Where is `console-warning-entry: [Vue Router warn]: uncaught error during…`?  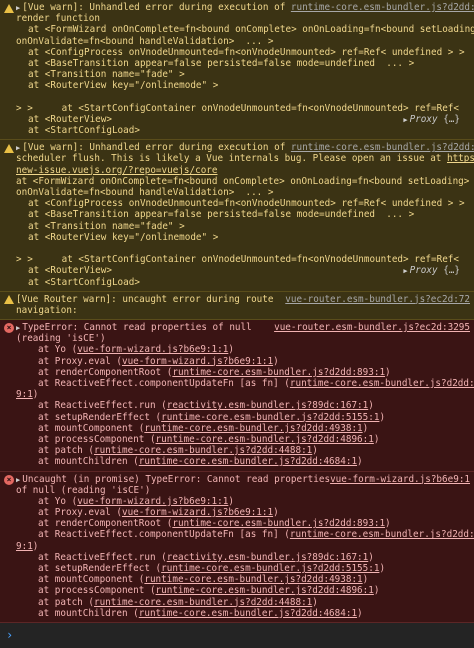
console-warning-entry: [Vue Router warn]: uncaught error during… is located at coordinates (237, 306).